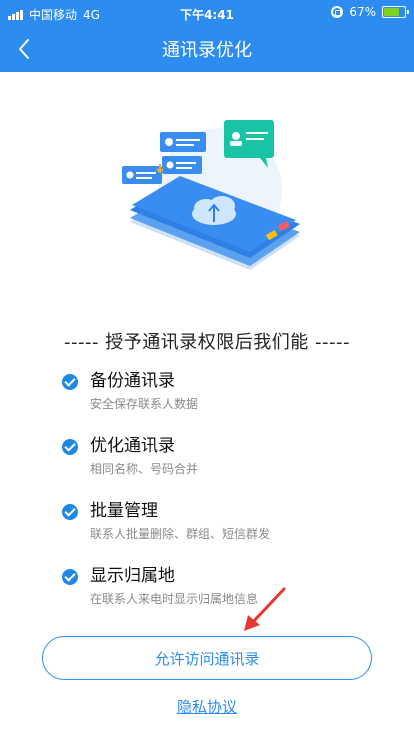  I want to click on list-item: 优化通讯录 相同名称、号码合并, so click(227, 456).